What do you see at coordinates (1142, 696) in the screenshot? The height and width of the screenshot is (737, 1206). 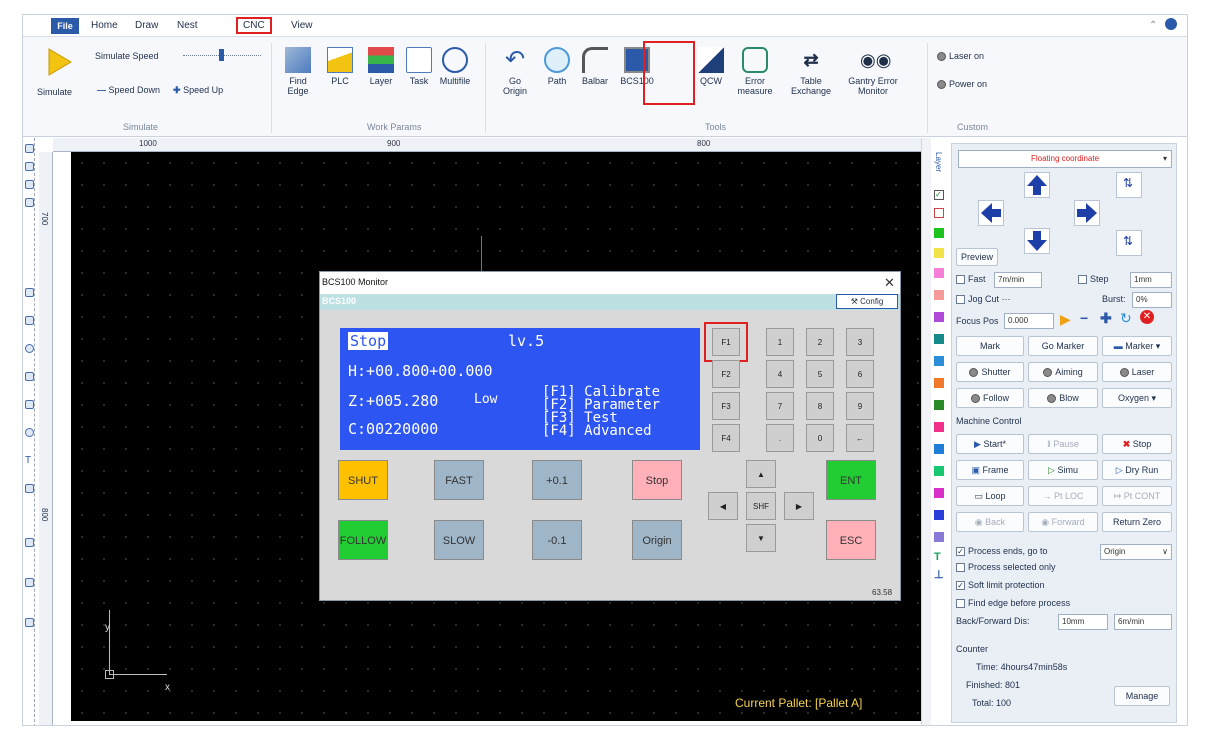 I see `manage-button: Manage` at bounding box center [1142, 696].